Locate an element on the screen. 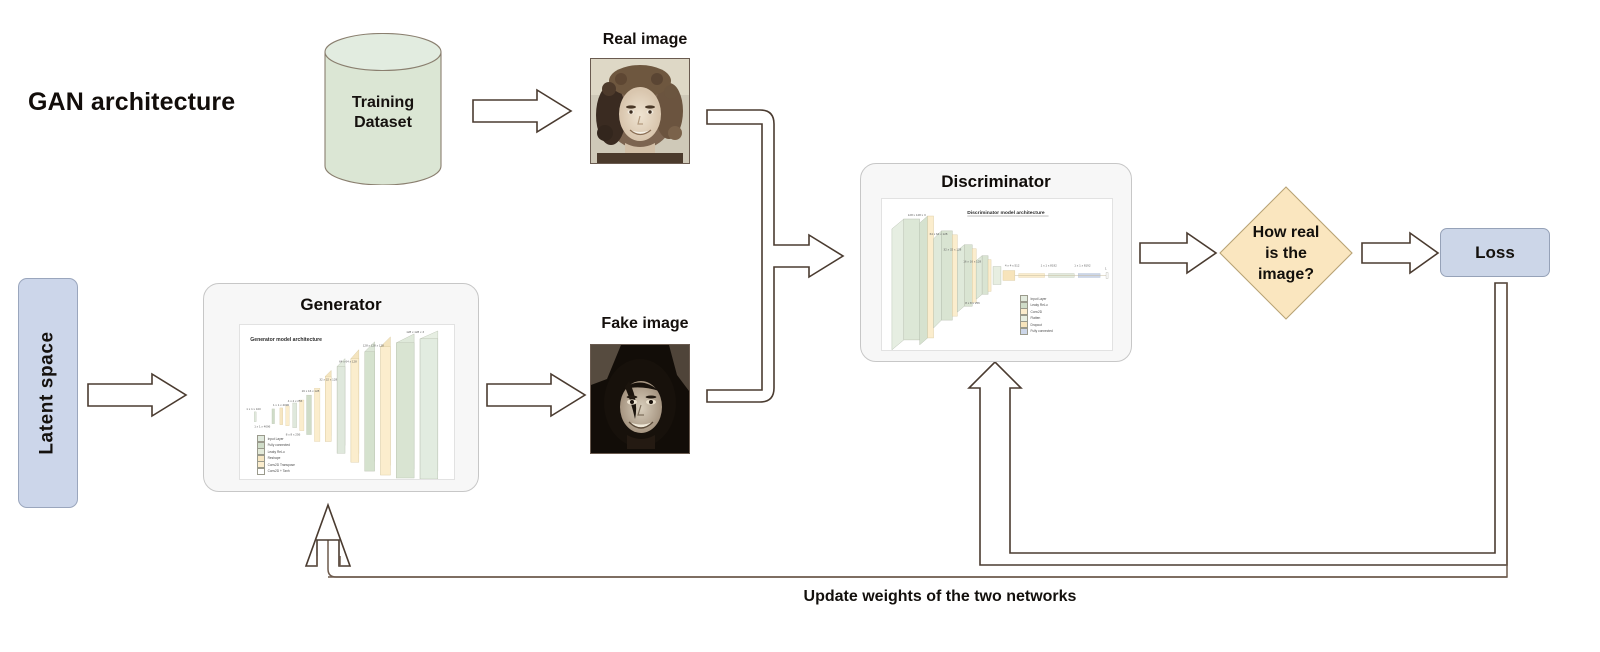  svg-text: 1 x 1 x 100 is located at coordinates (253, 409).